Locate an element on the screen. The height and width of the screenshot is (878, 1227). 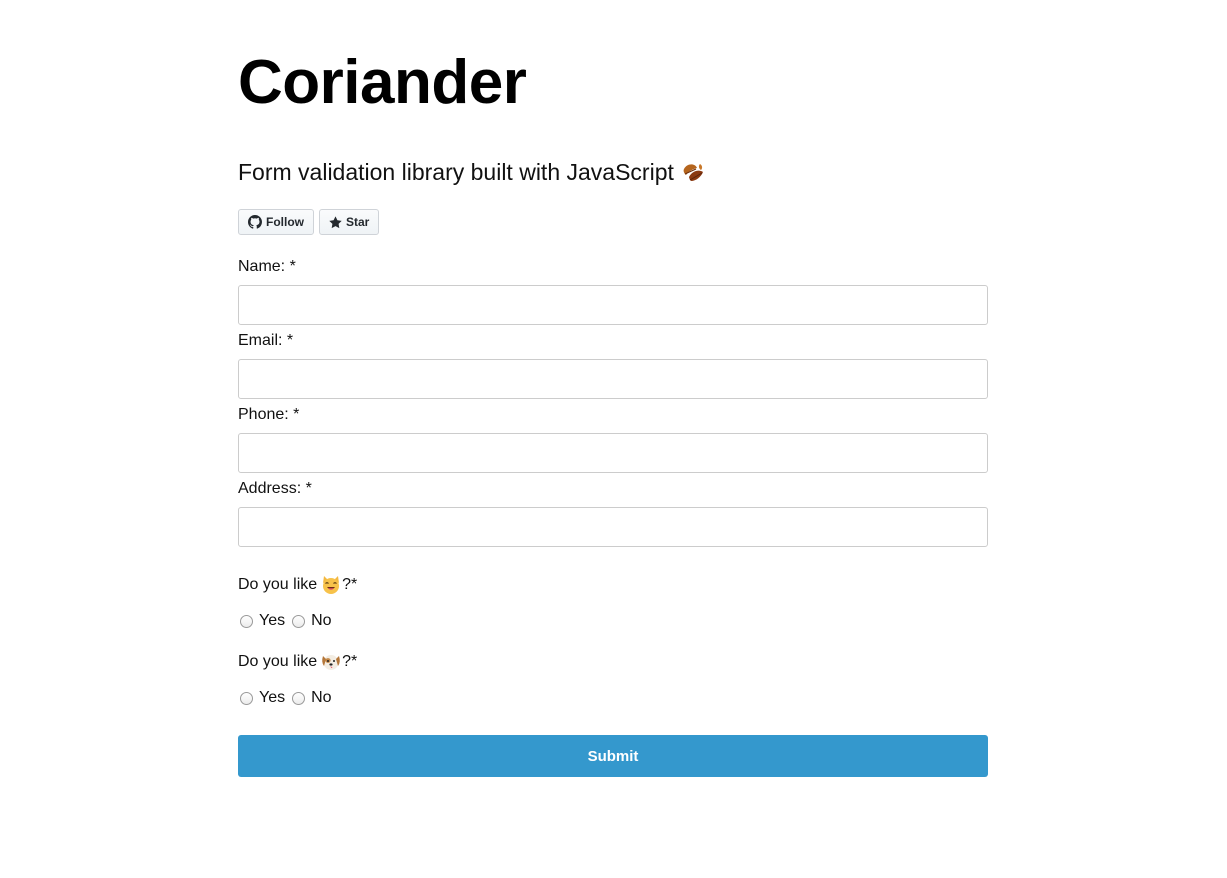
dog-face-icon is located at coordinates (331, 662).